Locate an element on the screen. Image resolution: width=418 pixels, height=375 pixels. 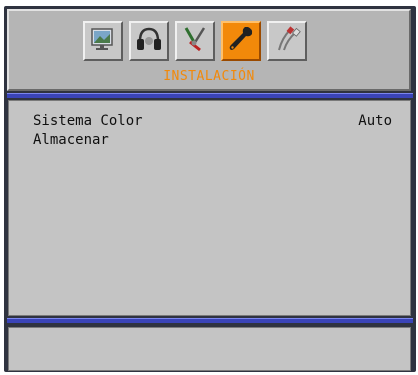
connectors-icon is located at coordinates (287, 41).